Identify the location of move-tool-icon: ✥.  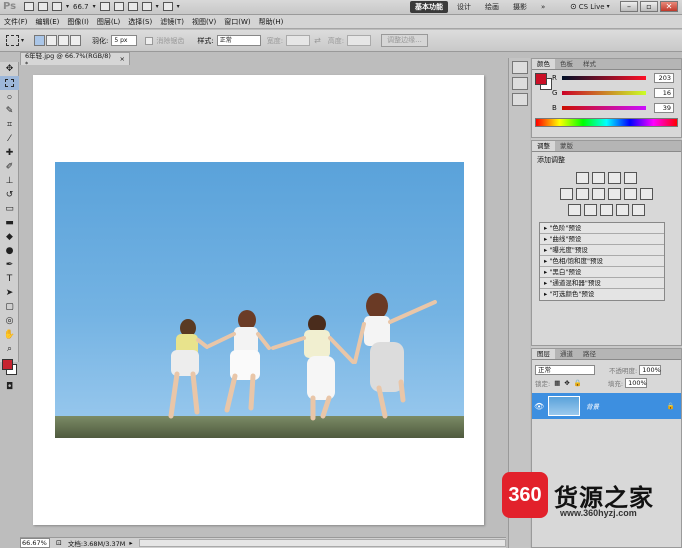
(9, 69).